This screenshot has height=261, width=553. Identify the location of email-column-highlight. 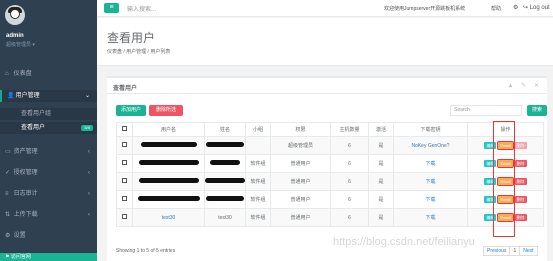
(504, 179).